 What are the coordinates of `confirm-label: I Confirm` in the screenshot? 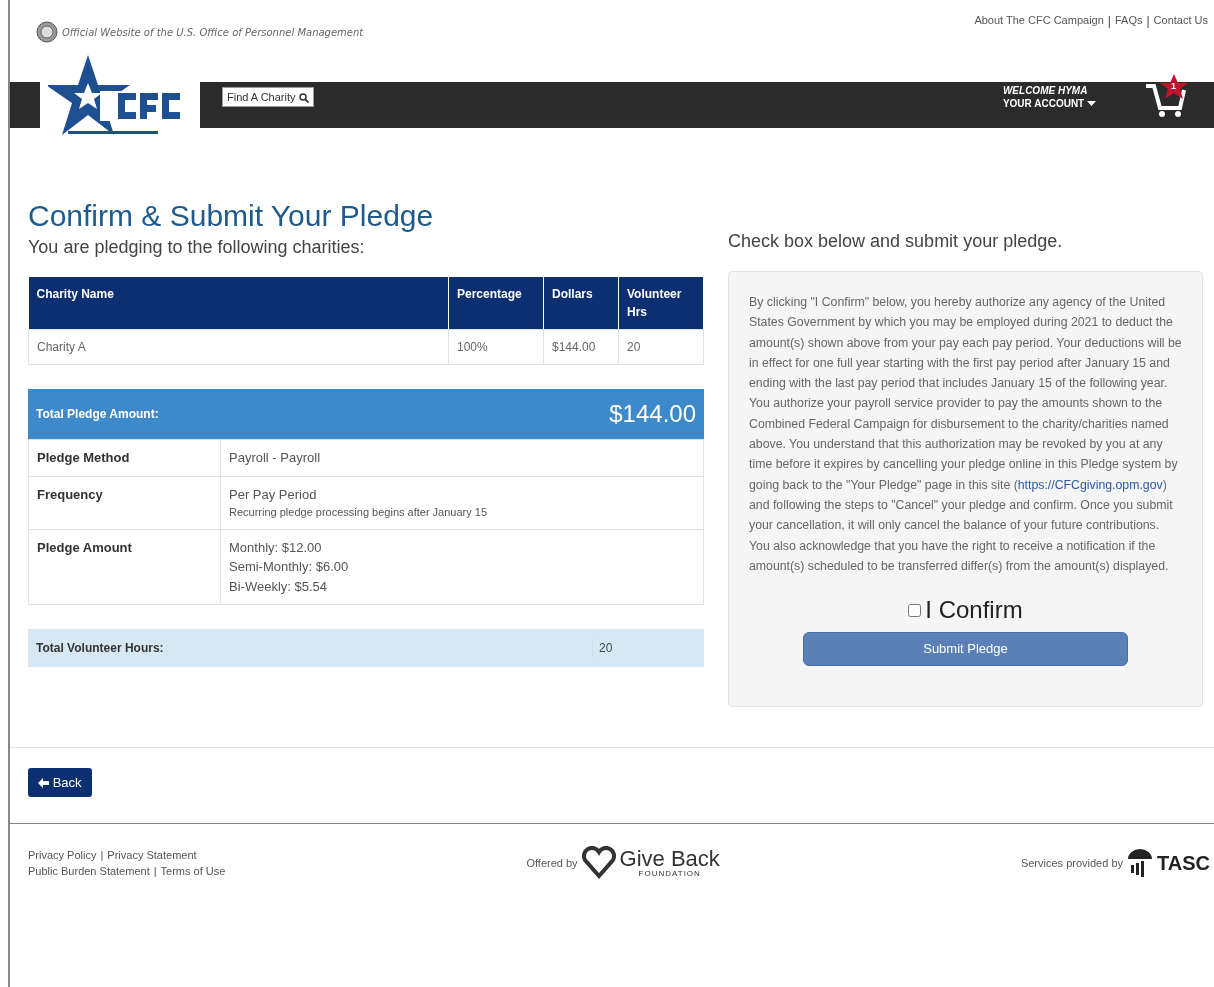 It's located at (974, 610).